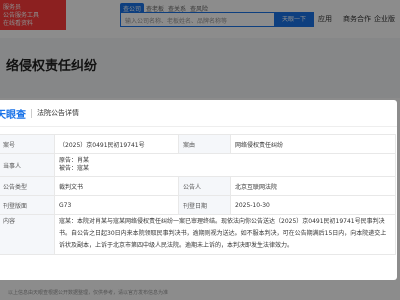 Image resolution: width=400 pixels, height=300 pixels. I want to click on modal-title: 法院公告详情, so click(58, 113).